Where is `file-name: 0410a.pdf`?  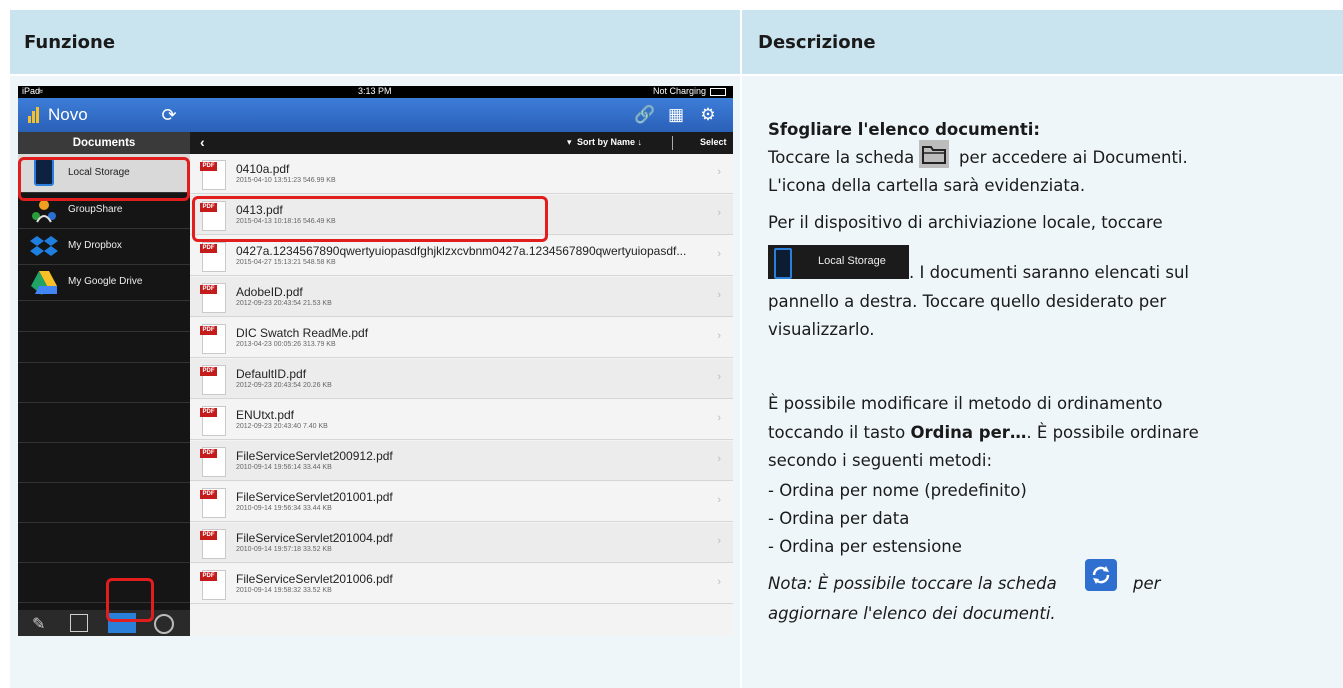 file-name: 0410a.pdf is located at coordinates (263, 169).